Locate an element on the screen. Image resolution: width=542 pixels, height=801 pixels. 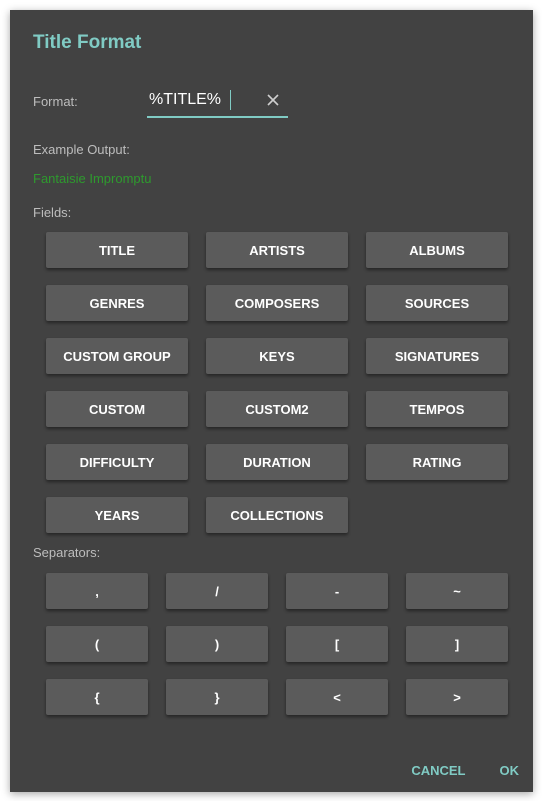
example-output-value: Fantaisie Impromptu is located at coordinates (92, 178).